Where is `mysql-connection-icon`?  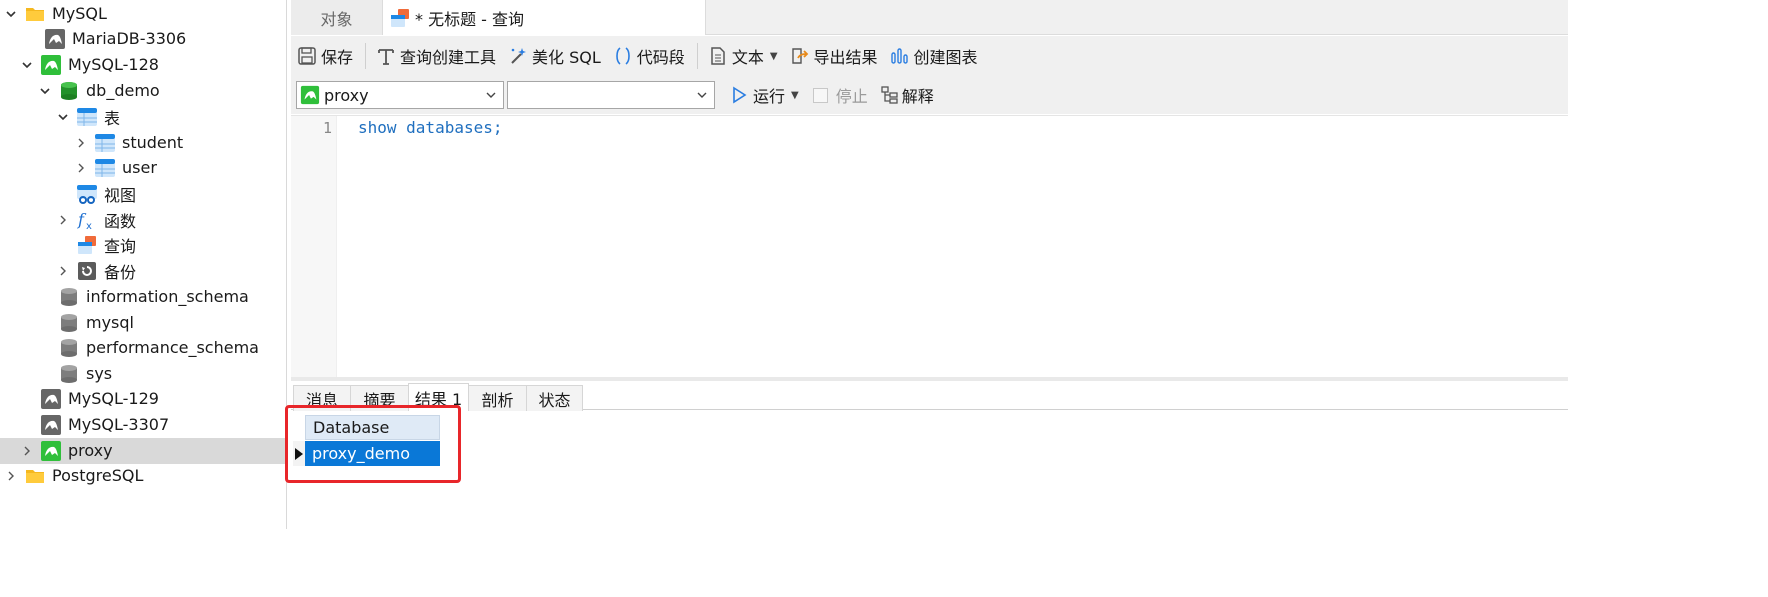
mysql-connection-icon is located at coordinates (55, 39).